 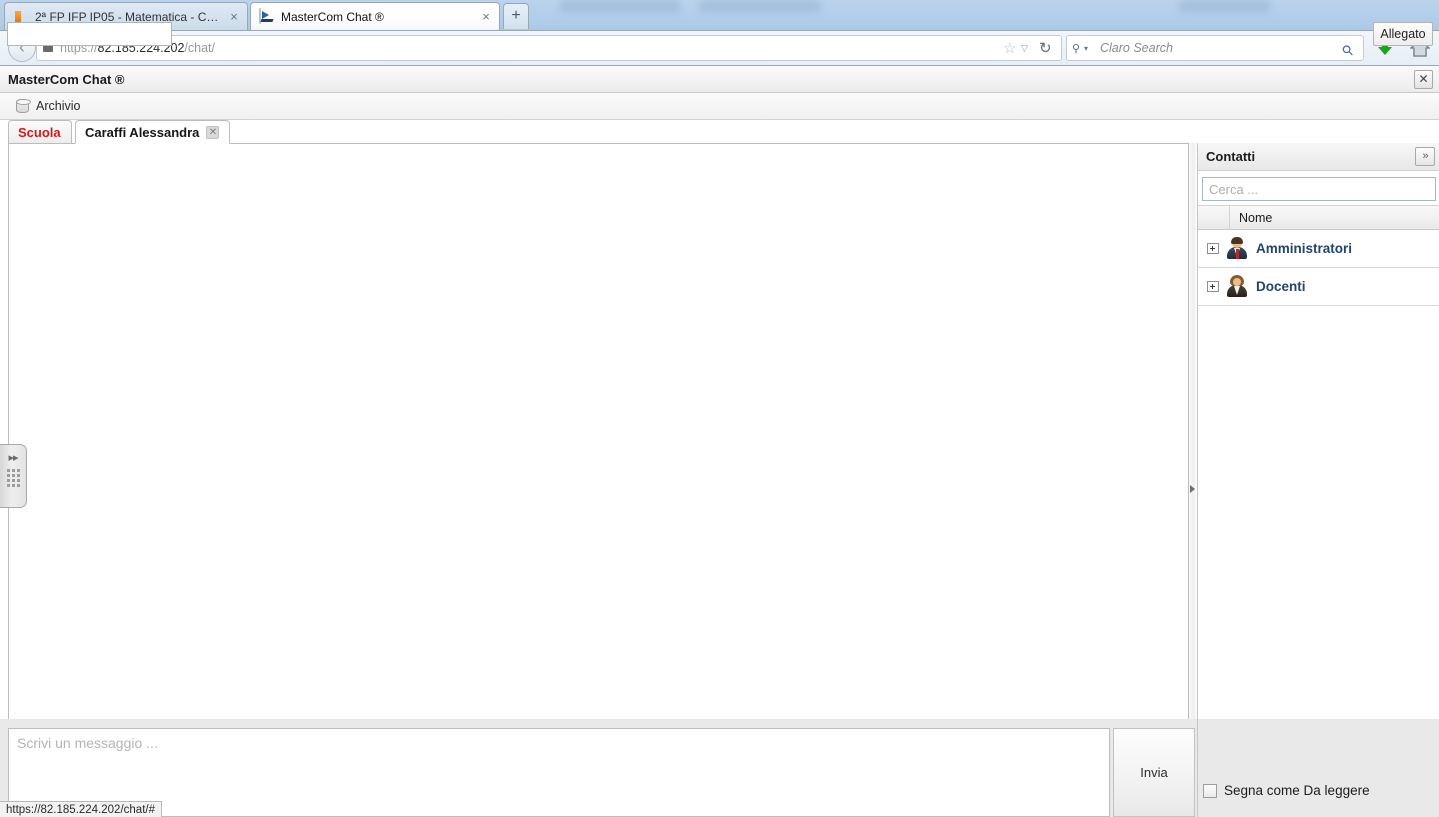 What do you see at coordinates (1281, 286) in the screenshot?
I see `contact-name: Docenti` at bounding box center [1281, 286].